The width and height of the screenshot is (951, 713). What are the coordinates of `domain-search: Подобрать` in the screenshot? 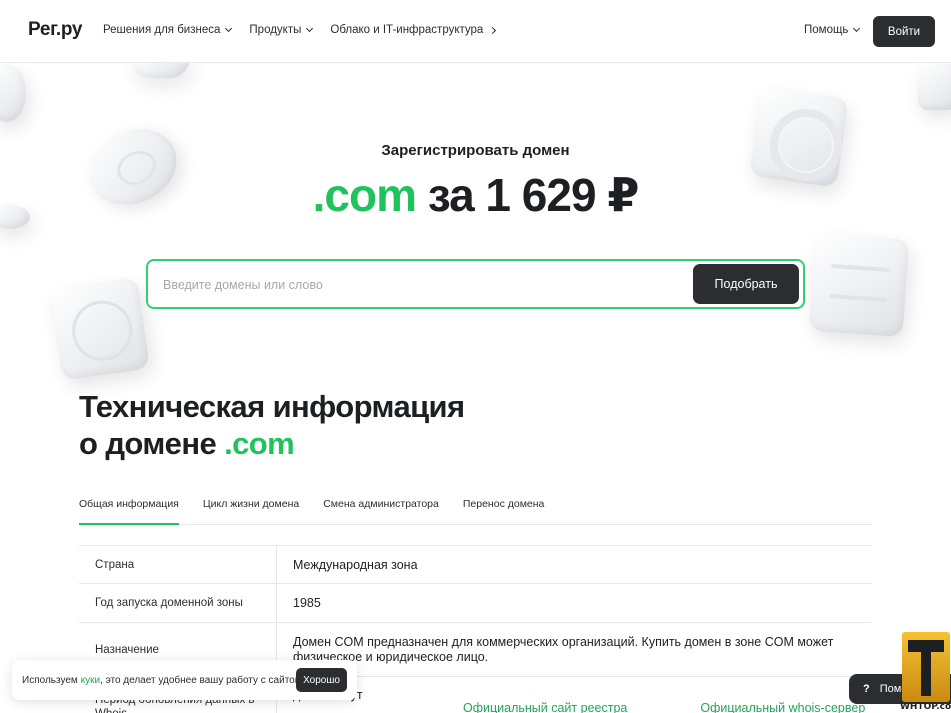 It's located at (475, 284).